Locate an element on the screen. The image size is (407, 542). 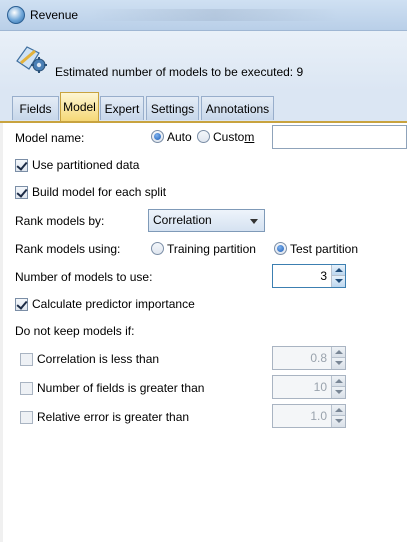
training-partition-radio is located at coordinates (157, 248).